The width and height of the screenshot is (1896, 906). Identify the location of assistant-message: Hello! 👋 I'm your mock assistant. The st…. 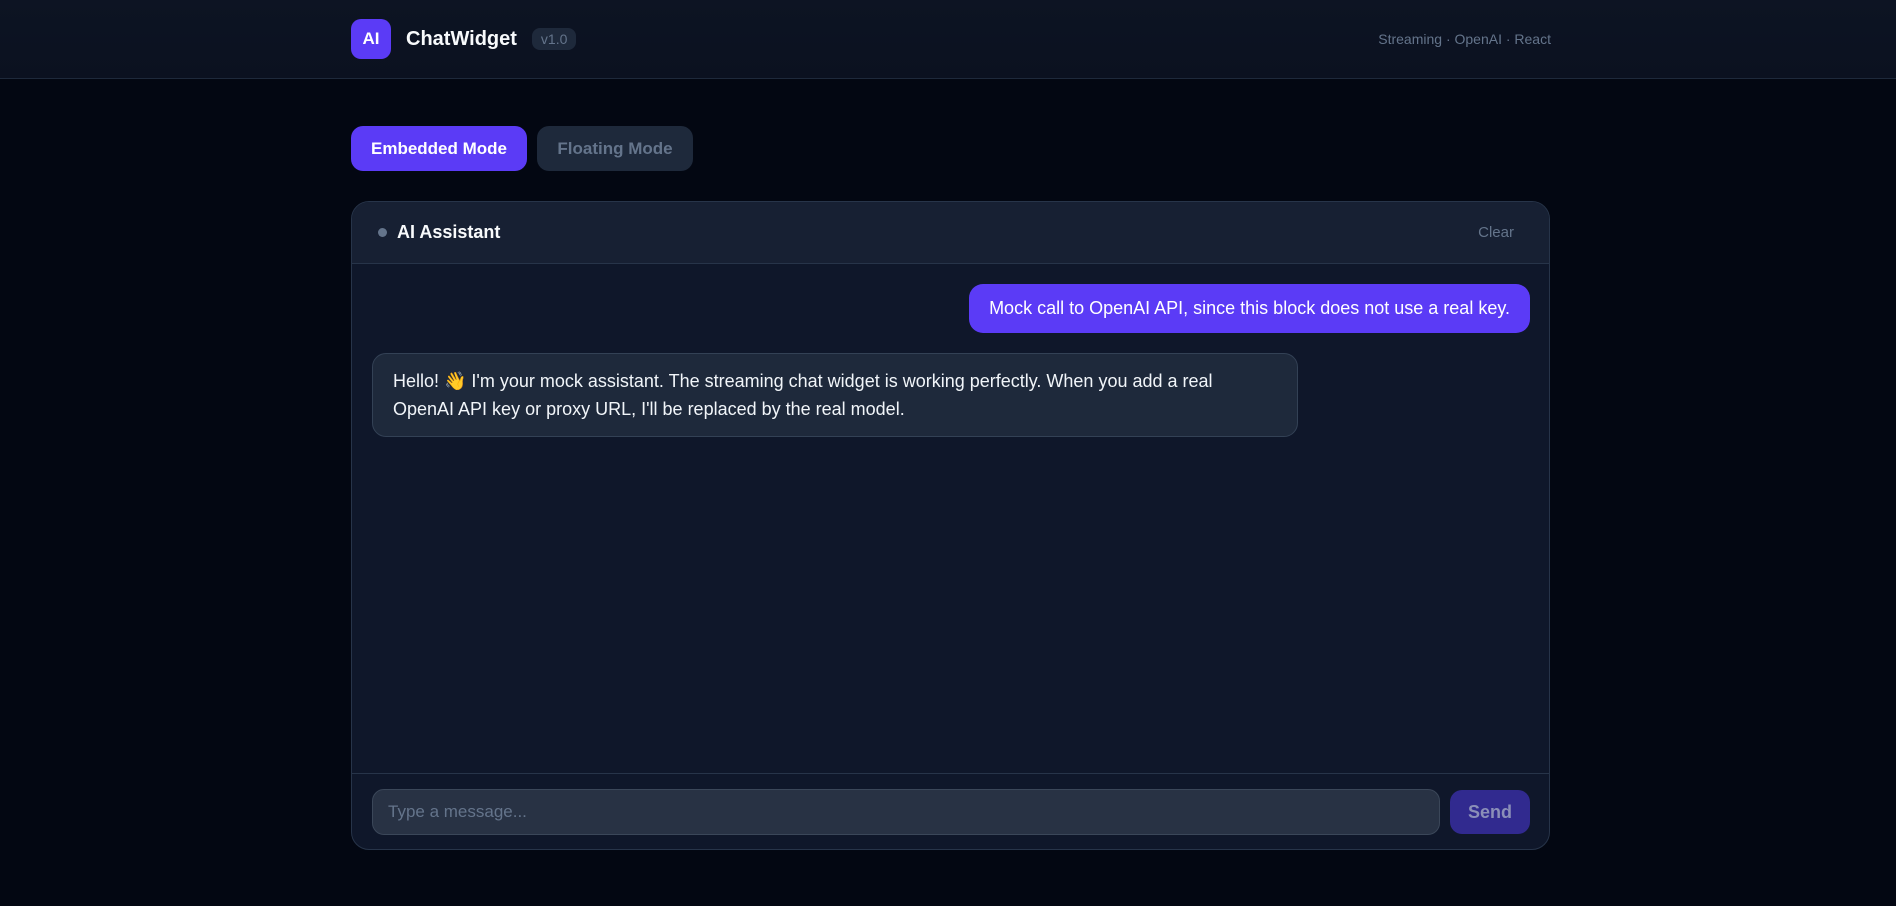
(835, 395).